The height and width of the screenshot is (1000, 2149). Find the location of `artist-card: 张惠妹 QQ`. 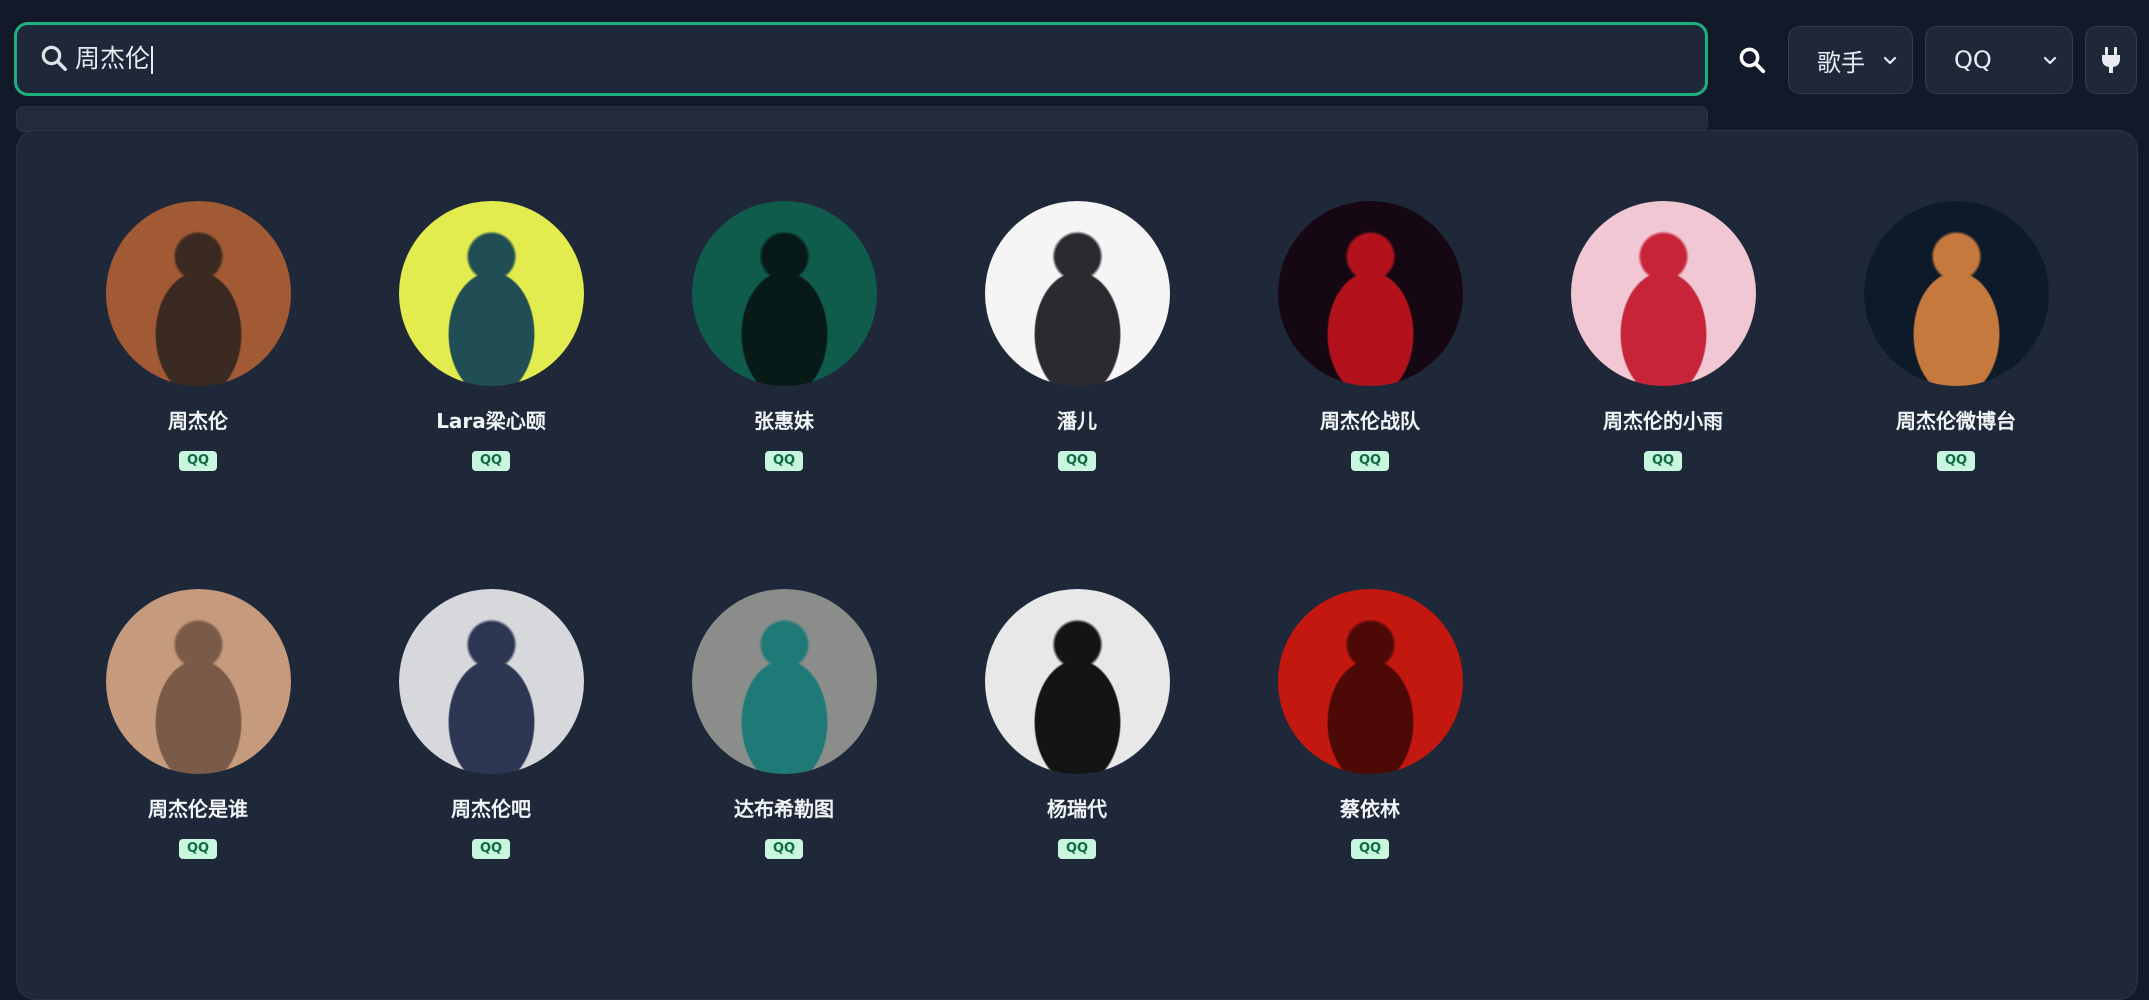

artist-card: 张惠妹 QQ is located at coordinates (781, 346).